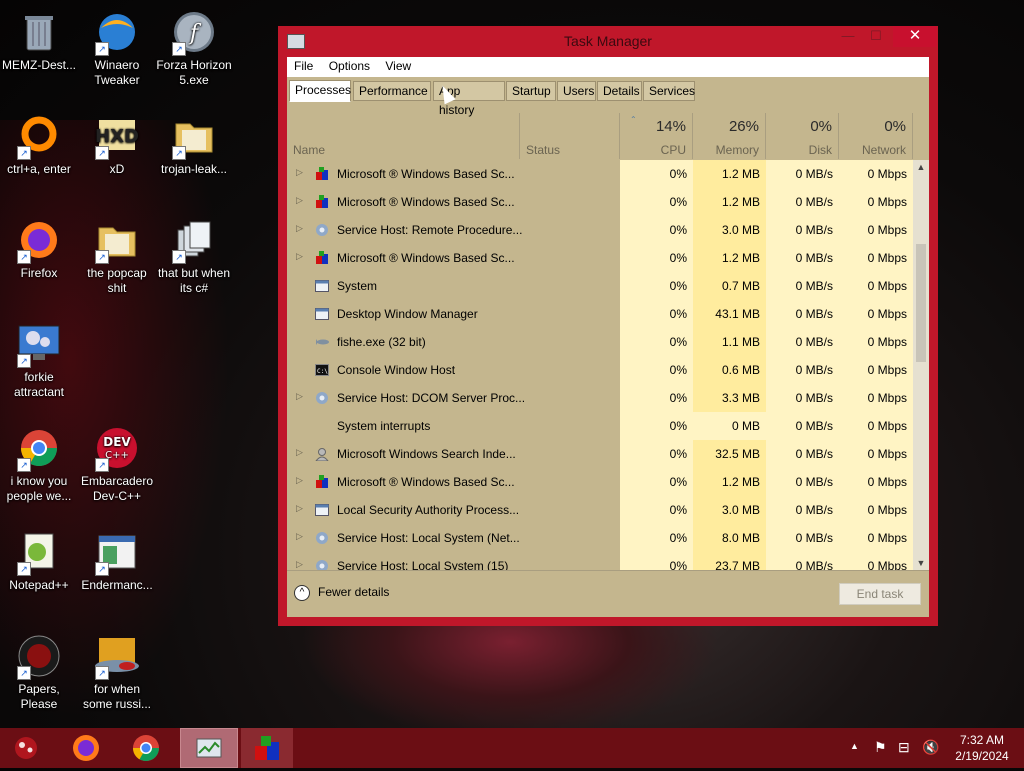 Image resolution: width=1024 pixels, height=771 pixels. What do you see at coordinates (883, 150) in the screenshot?
I see `header-network-label: Network` at bounding box center [883, 150].